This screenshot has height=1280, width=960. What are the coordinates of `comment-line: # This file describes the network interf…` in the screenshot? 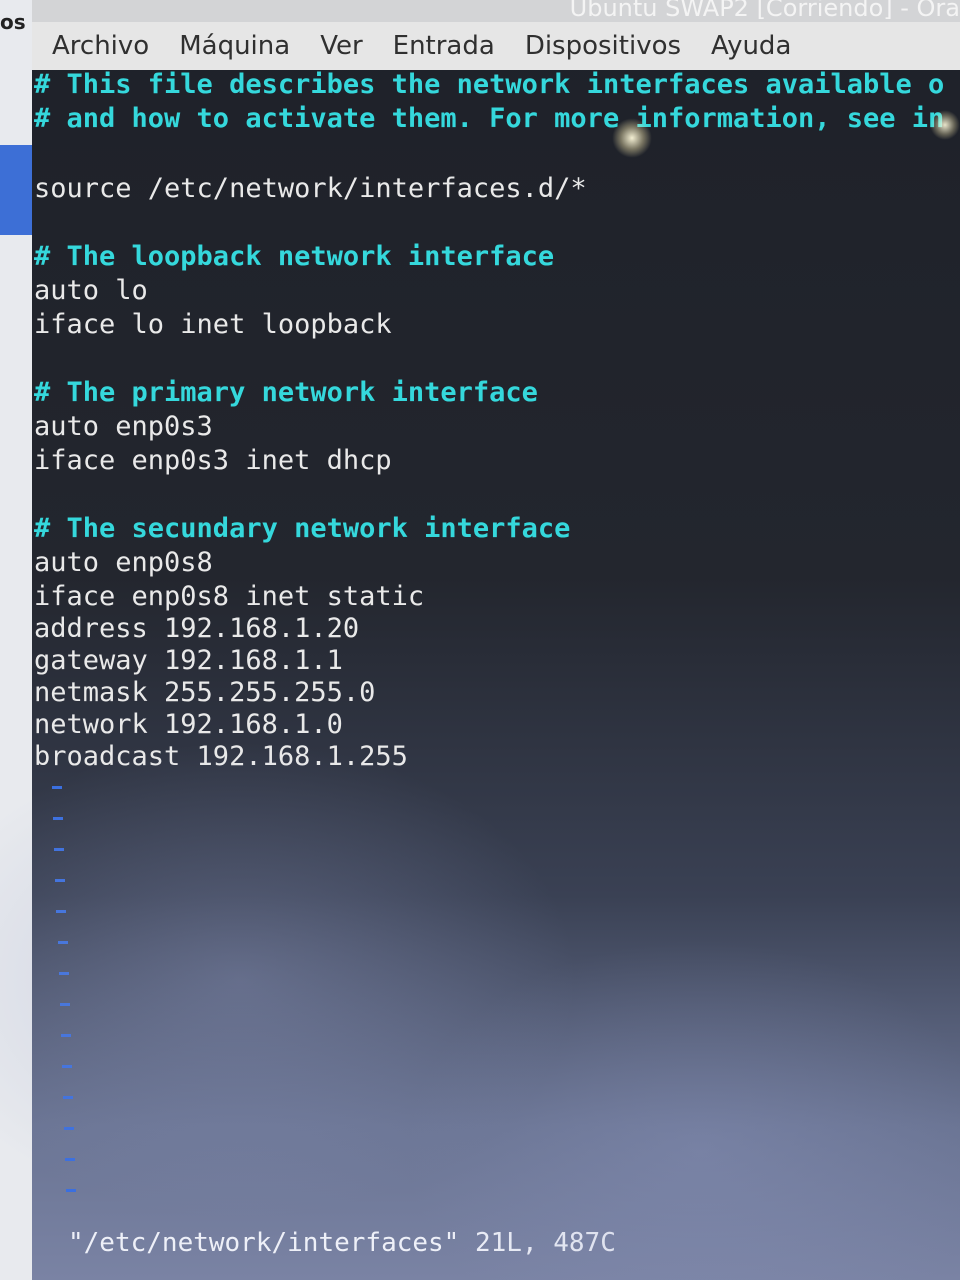 It's located at (489, 84).